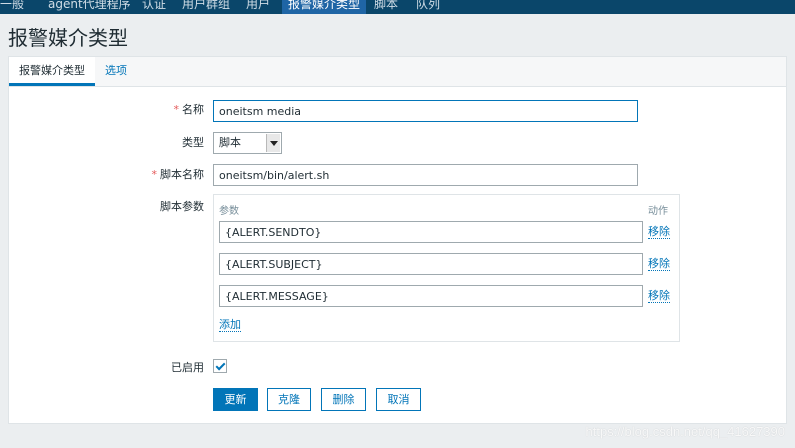 This screenshot has width=795, height=448. What do you see at coordinates (193, 109) in the screenshot?
I see `name-label-text: 名称` at bounding box center [193, 109].